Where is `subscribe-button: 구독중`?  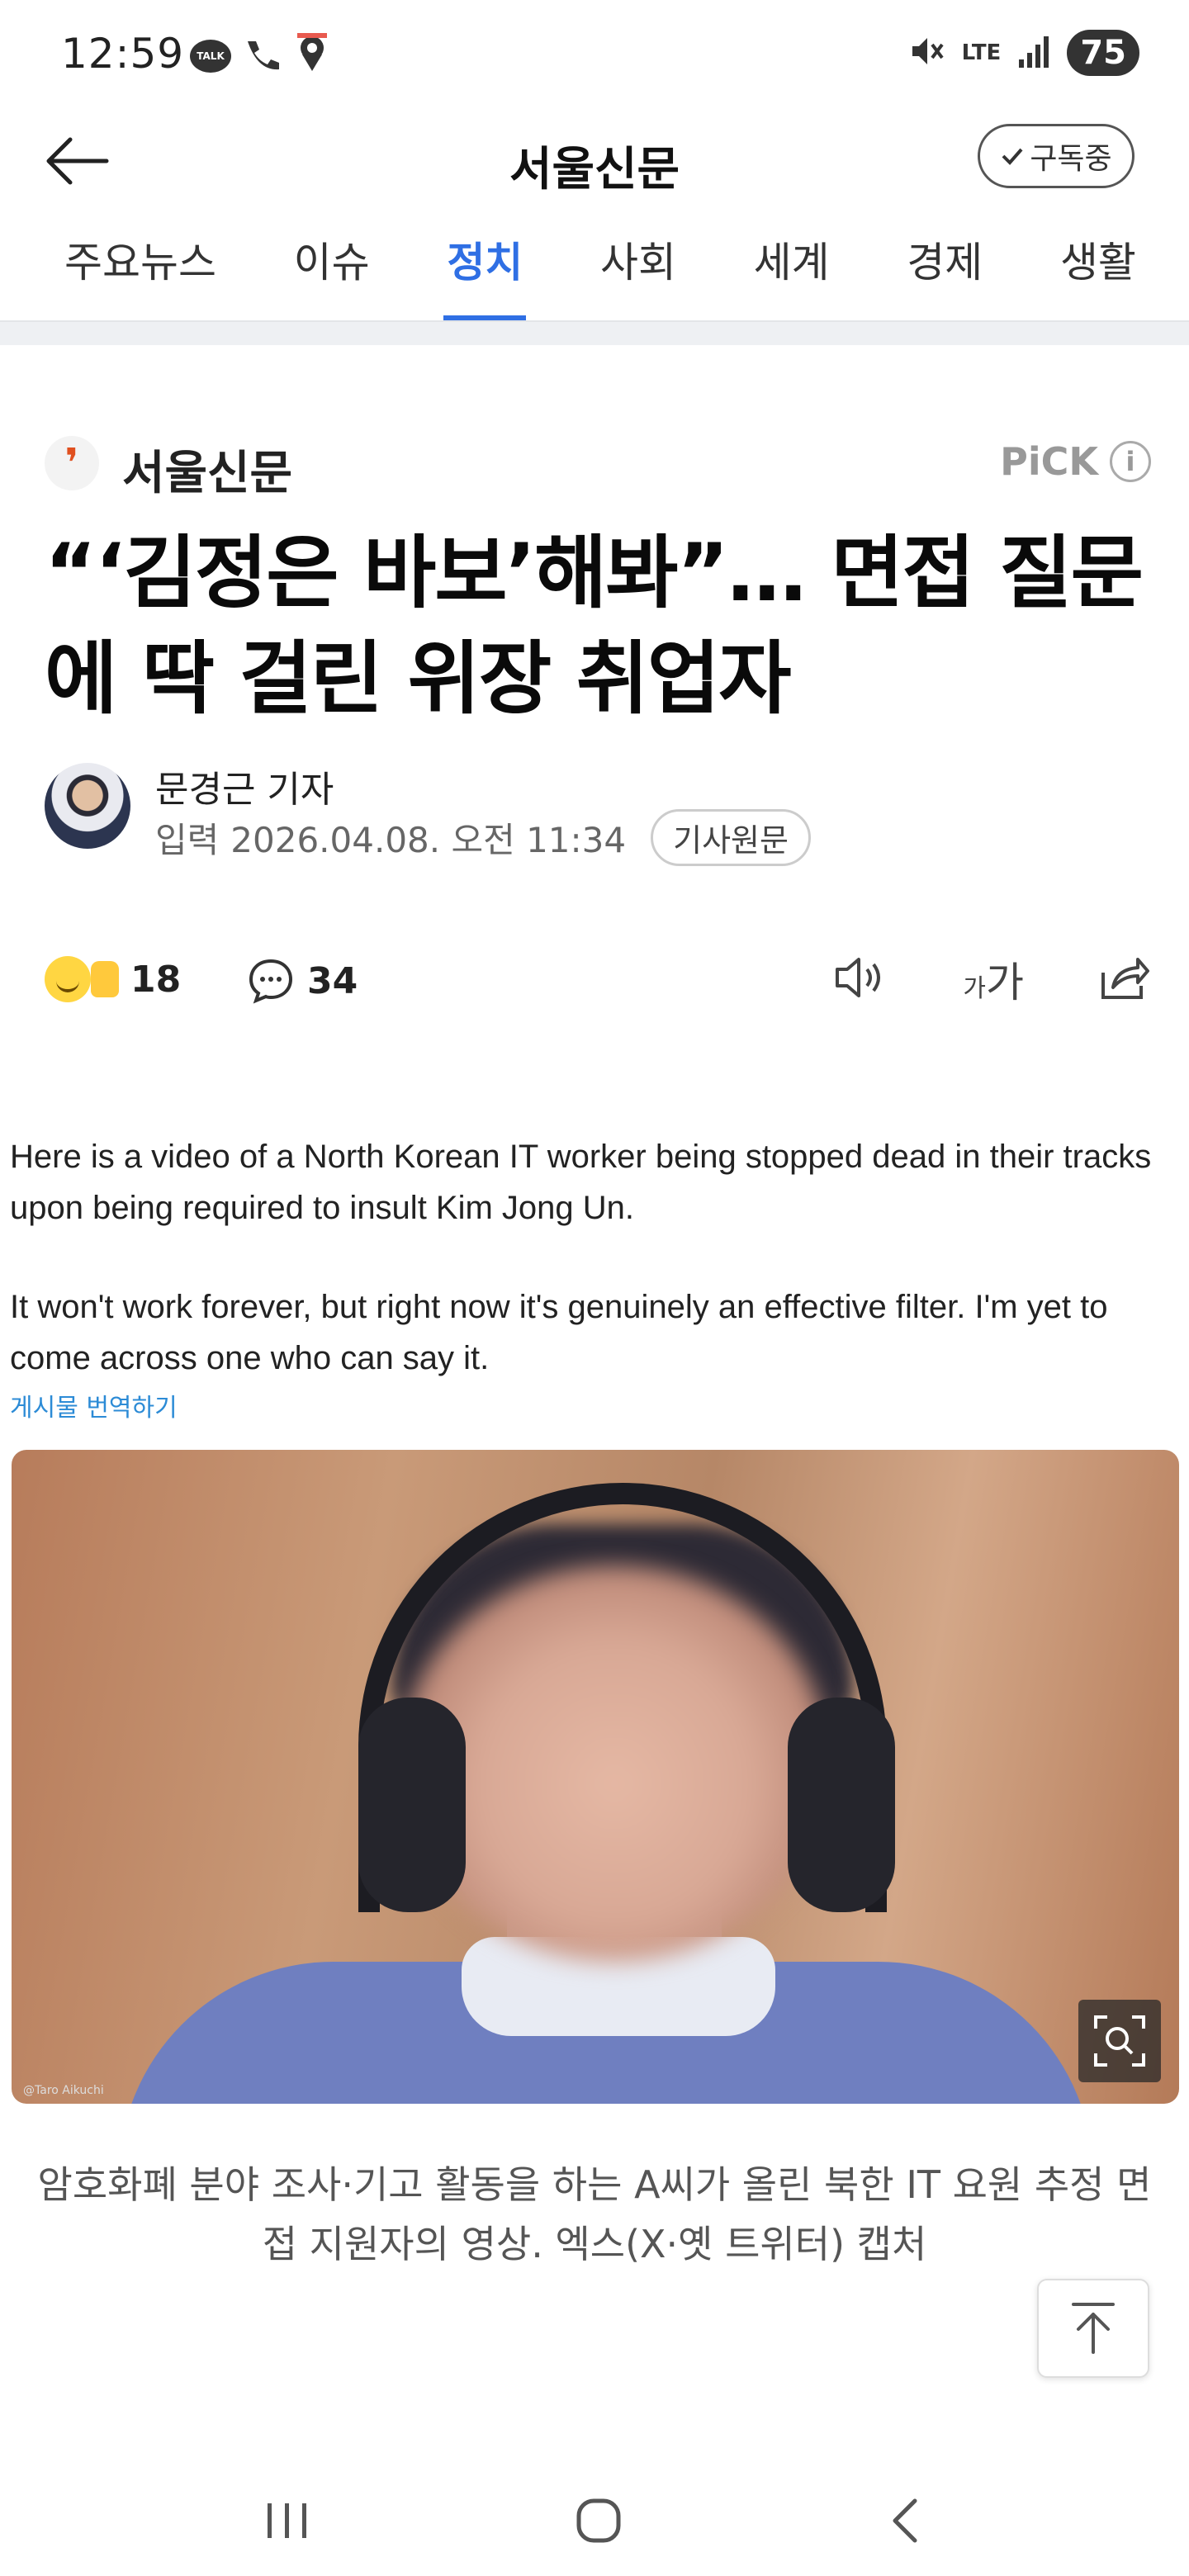
subscribe-button: 구독중 is located at coordinates (1056, 156).